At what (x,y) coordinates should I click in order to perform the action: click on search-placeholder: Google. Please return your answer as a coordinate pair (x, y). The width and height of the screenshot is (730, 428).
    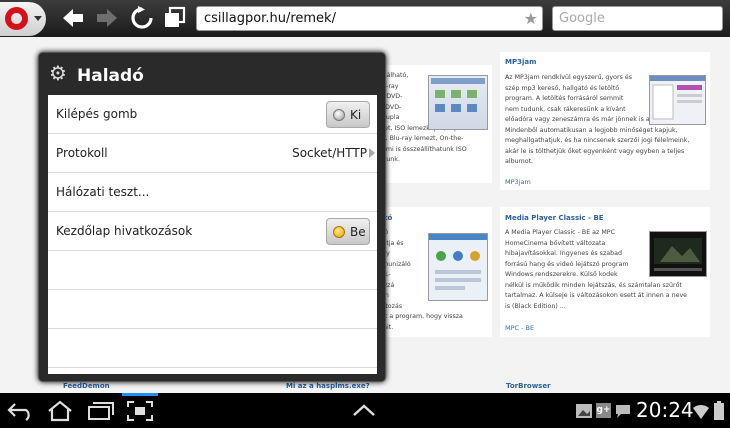
    Looking at the image, I should click on (582, 18).